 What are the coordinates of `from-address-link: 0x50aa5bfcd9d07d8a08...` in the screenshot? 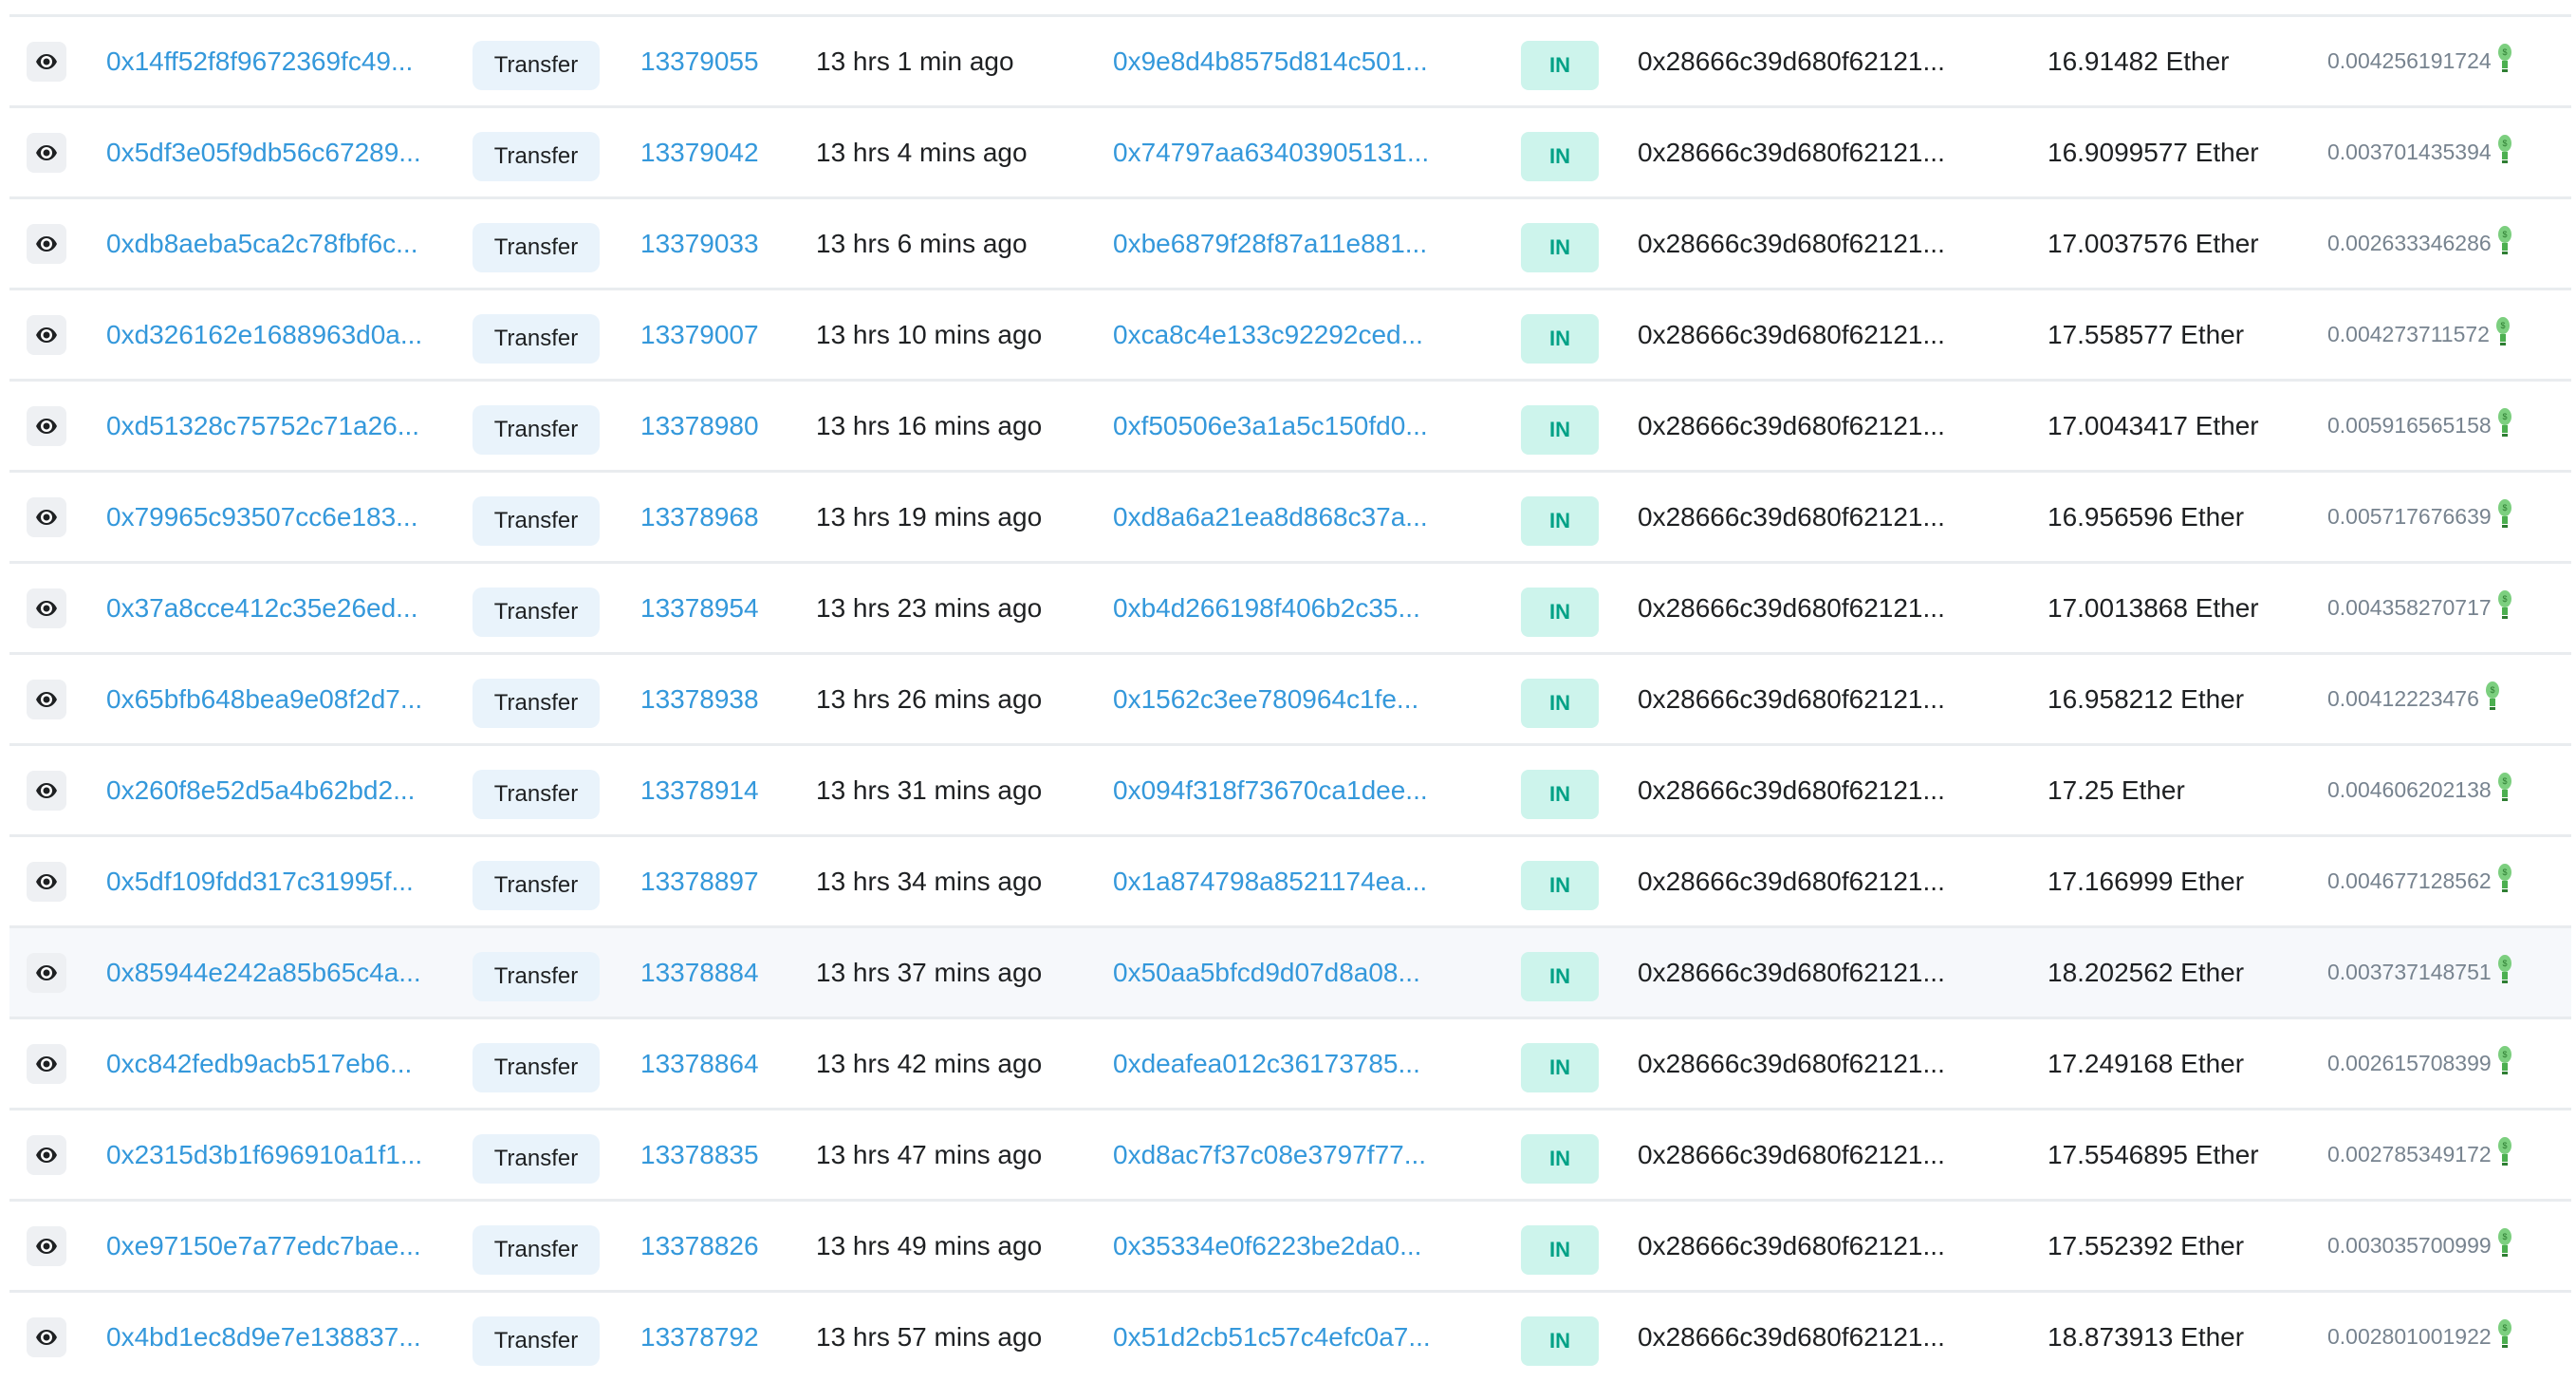 It's located at (1266, 972).